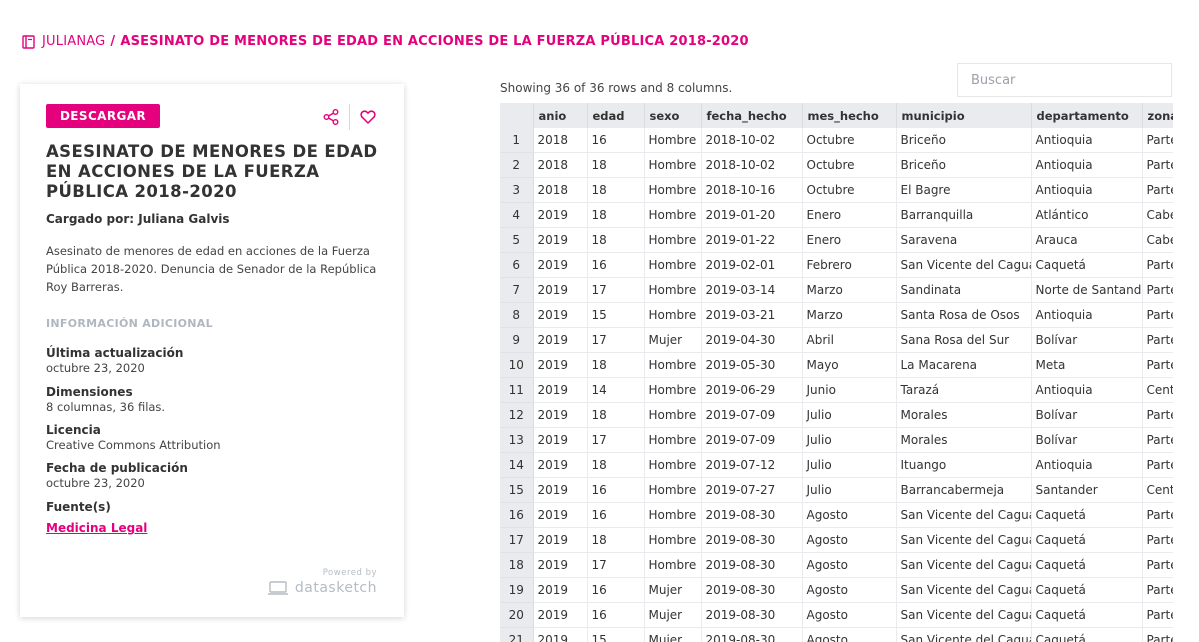 This screenshot has height=642, width=1199. What do you see at coordinates (1157, 215) in the screenshot?
I see `table-cell: Cabe` at bounding box center [1157, 215].